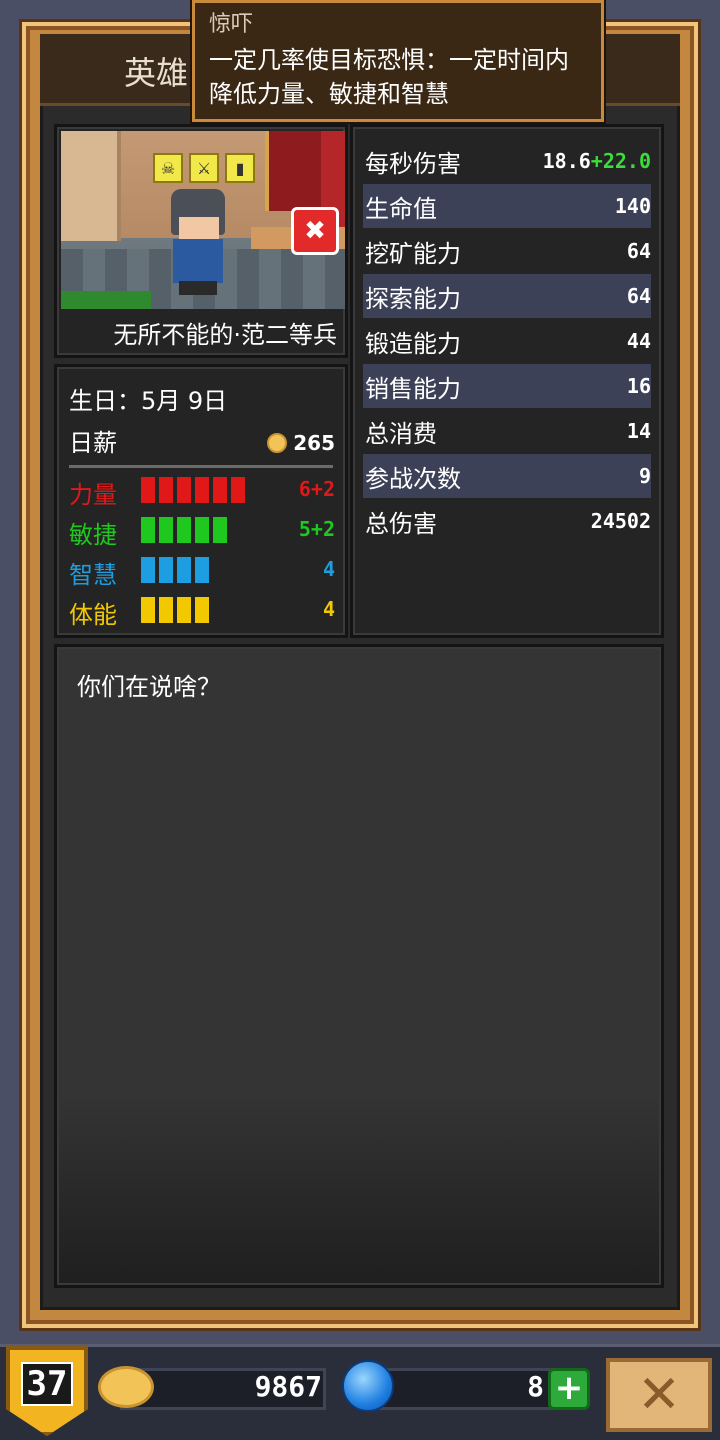 The height and width of the screenshot is (1440, 720). I want to click on gem-icon, so click(368, 1386).